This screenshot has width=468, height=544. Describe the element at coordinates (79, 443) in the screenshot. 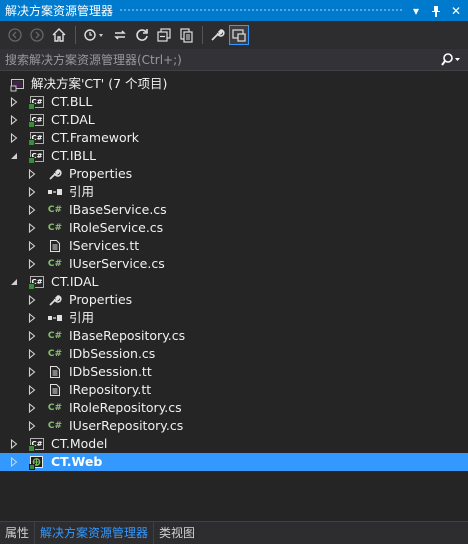

I see `tree-item-label: CT.Model` at that location.